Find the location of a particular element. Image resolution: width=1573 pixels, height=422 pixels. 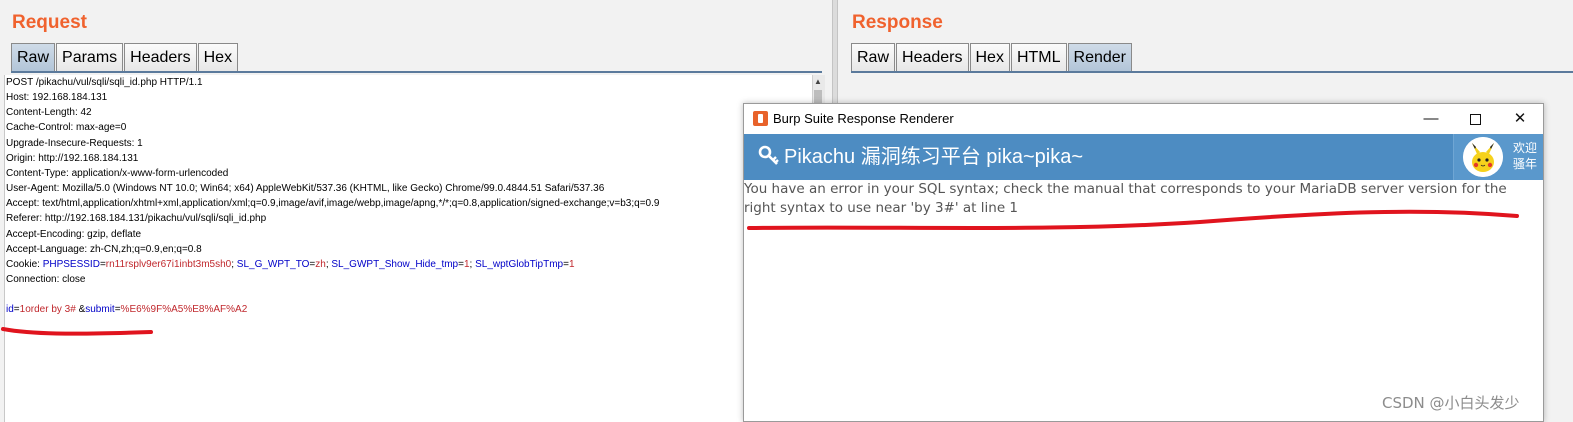

scrollbar-thumb is located at coordinates (818, 97).